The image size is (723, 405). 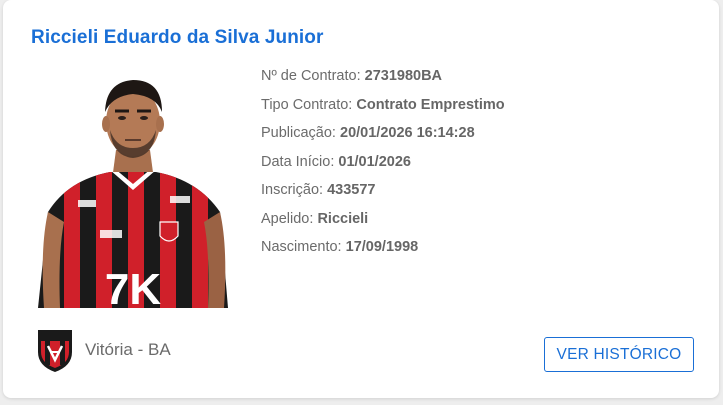 What do you see at coordinates (307, 104) in the screenshot?
I see `detail-label: Tipo Contrato:` at bounding box center [307, 104].